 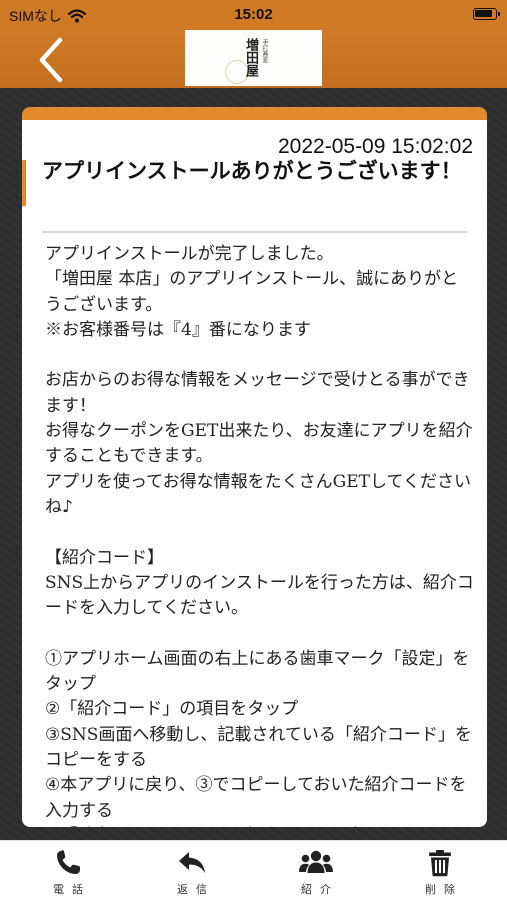 I want to click on tab-delete-label: 削除, so click(x=444, y=889).